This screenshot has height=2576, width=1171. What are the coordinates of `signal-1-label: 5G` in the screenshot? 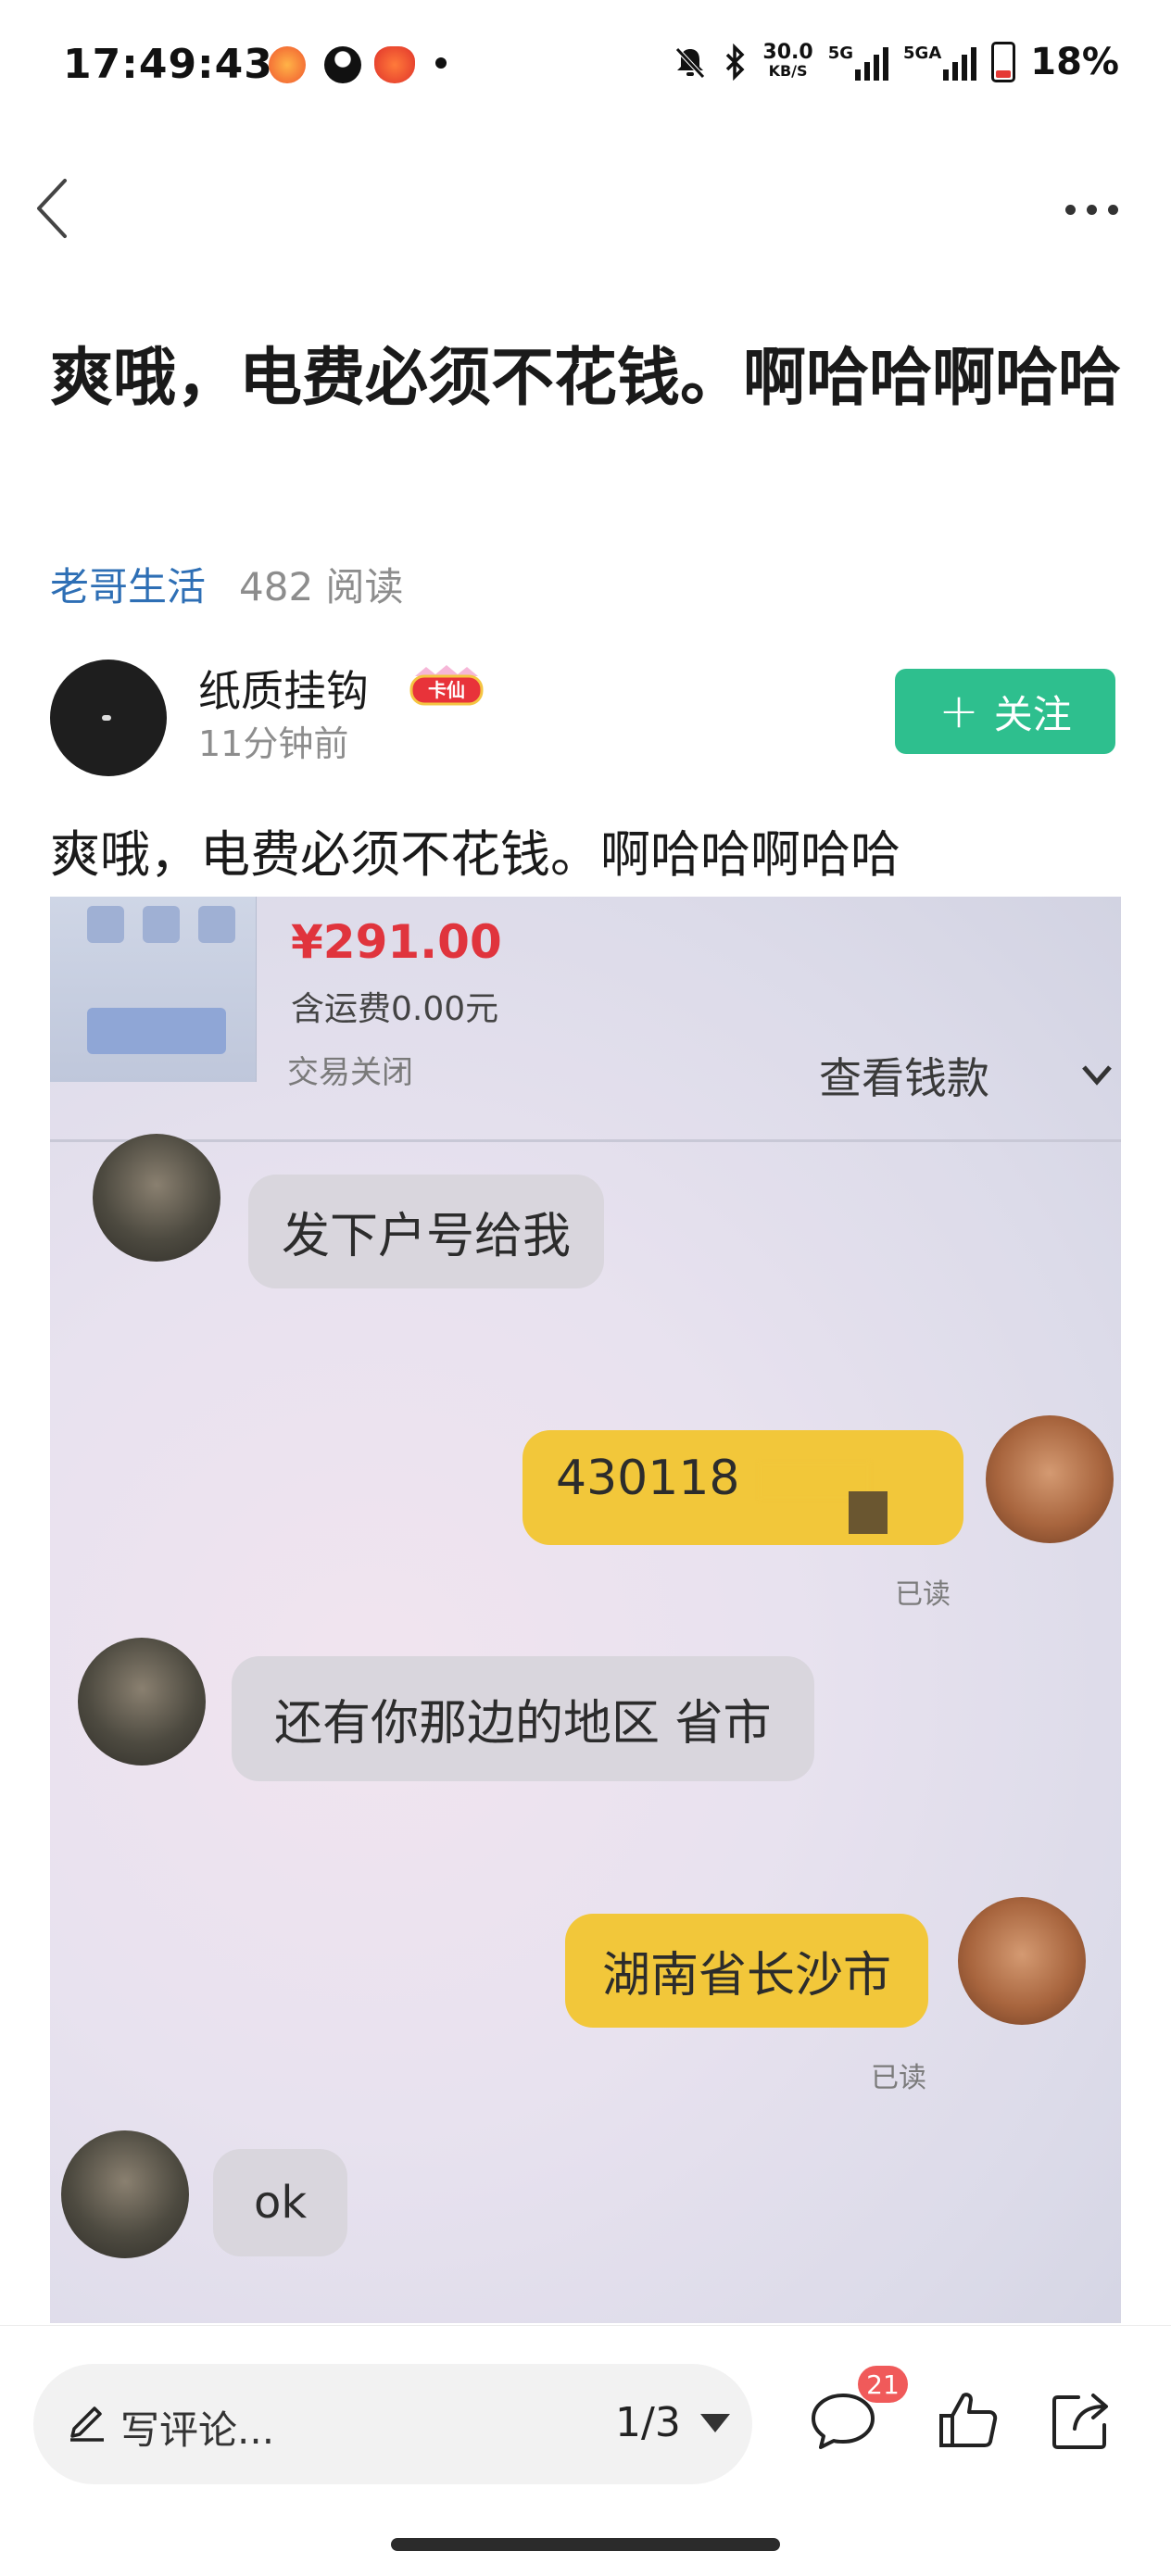 It's located at (841, 53).